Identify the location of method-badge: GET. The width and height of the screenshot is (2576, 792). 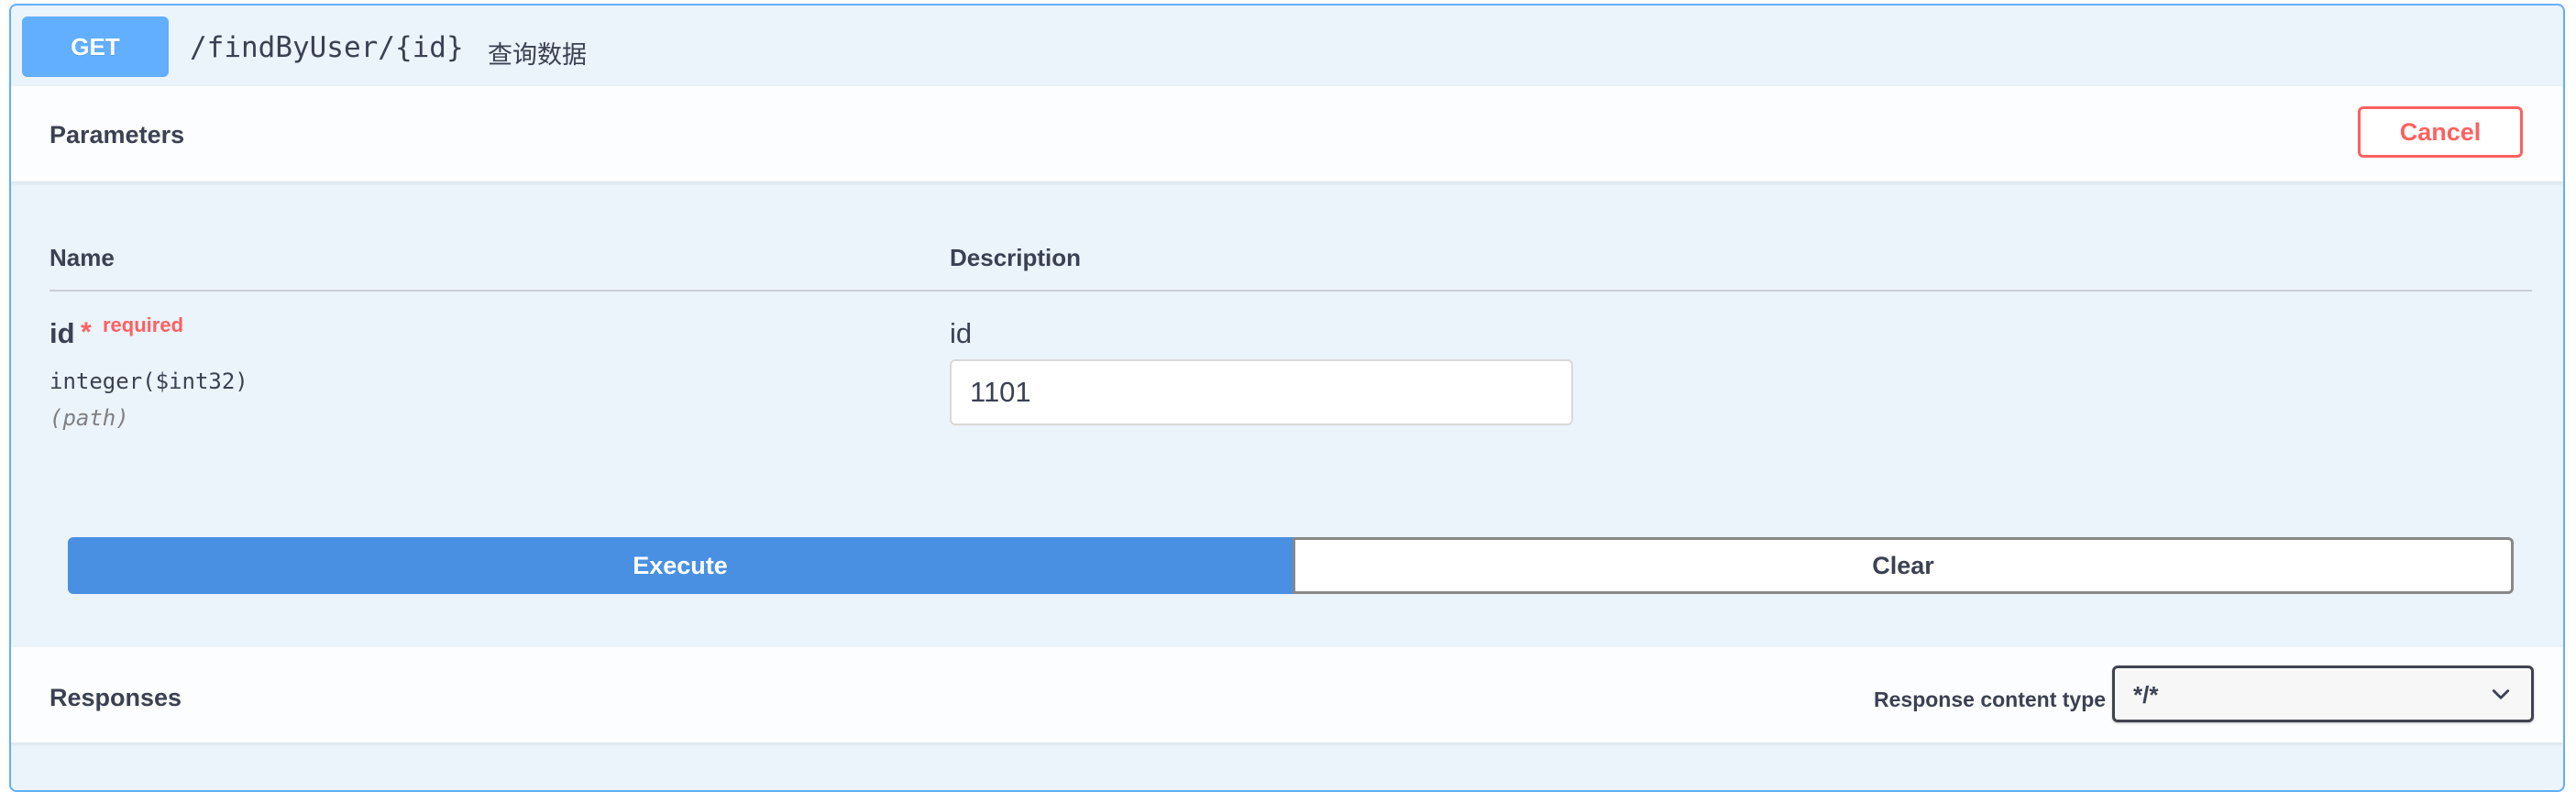
(95, 46).